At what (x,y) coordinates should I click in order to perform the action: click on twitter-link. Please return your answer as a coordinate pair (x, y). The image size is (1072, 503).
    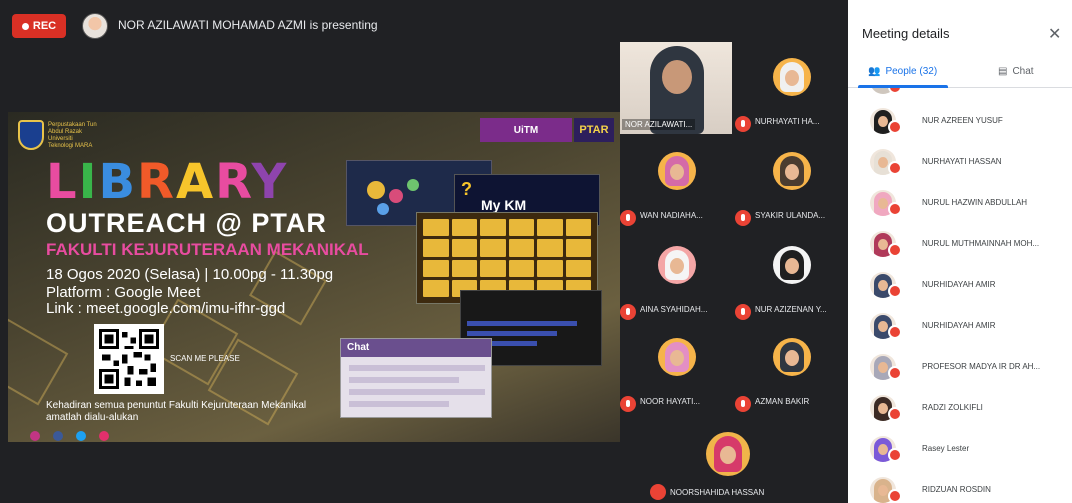
    Looking at the image, I should click on (82, 436).